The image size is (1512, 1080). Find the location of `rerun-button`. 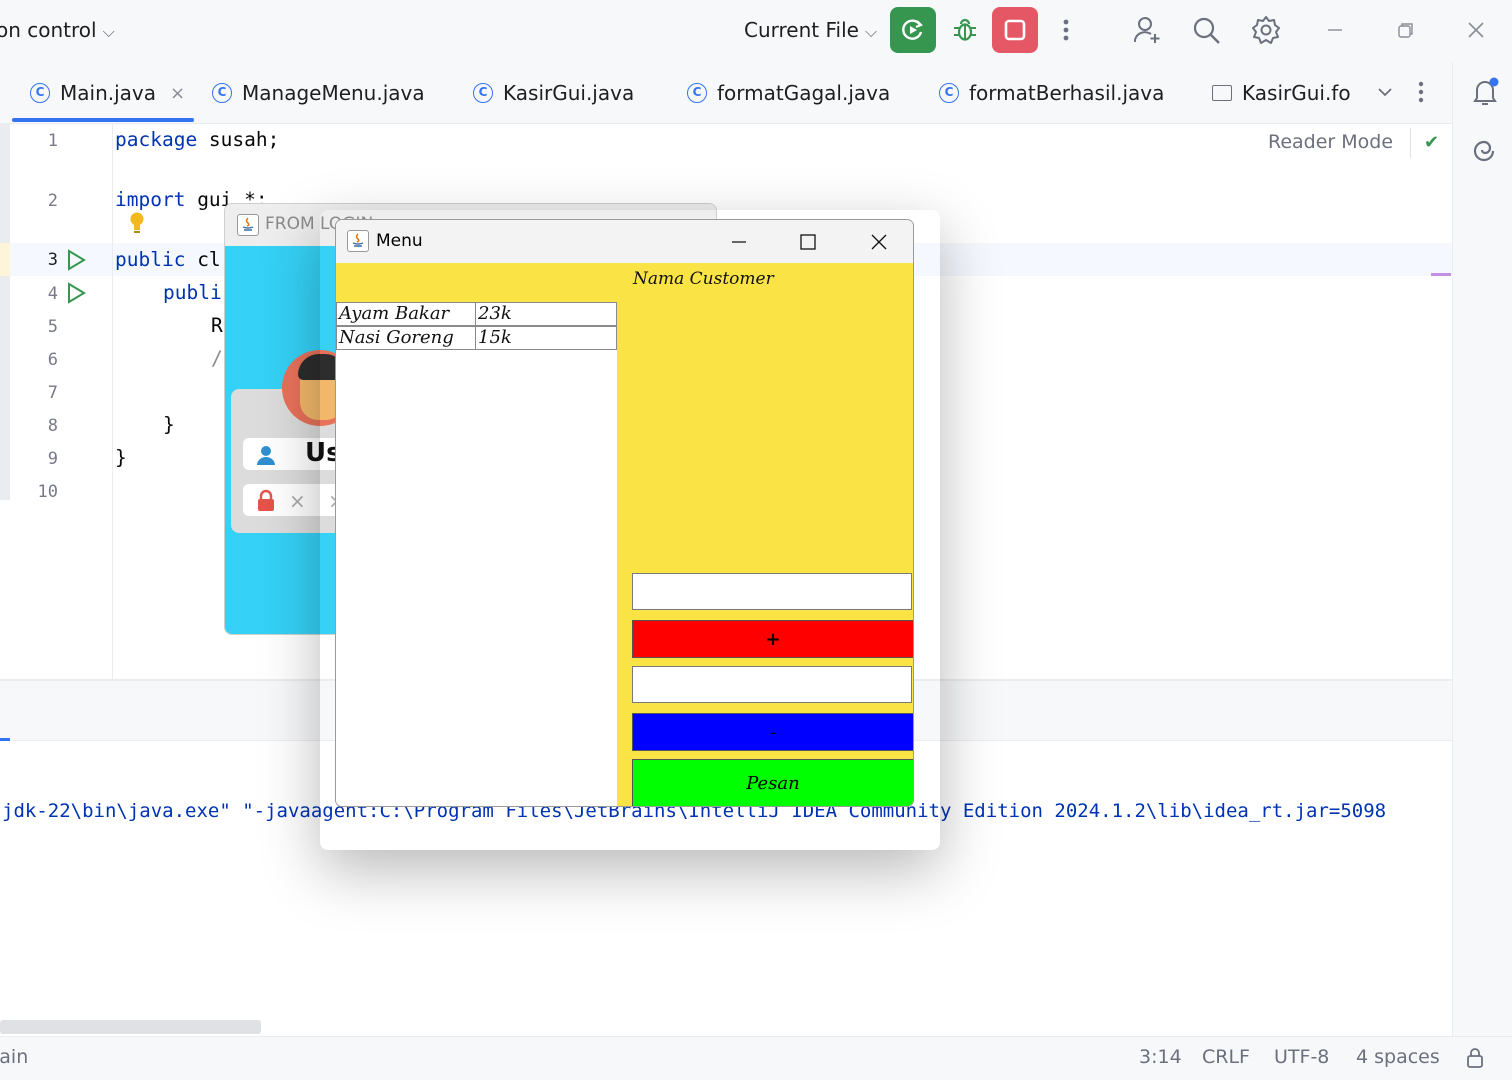

rerun-button is located at coordinates (913, 30).